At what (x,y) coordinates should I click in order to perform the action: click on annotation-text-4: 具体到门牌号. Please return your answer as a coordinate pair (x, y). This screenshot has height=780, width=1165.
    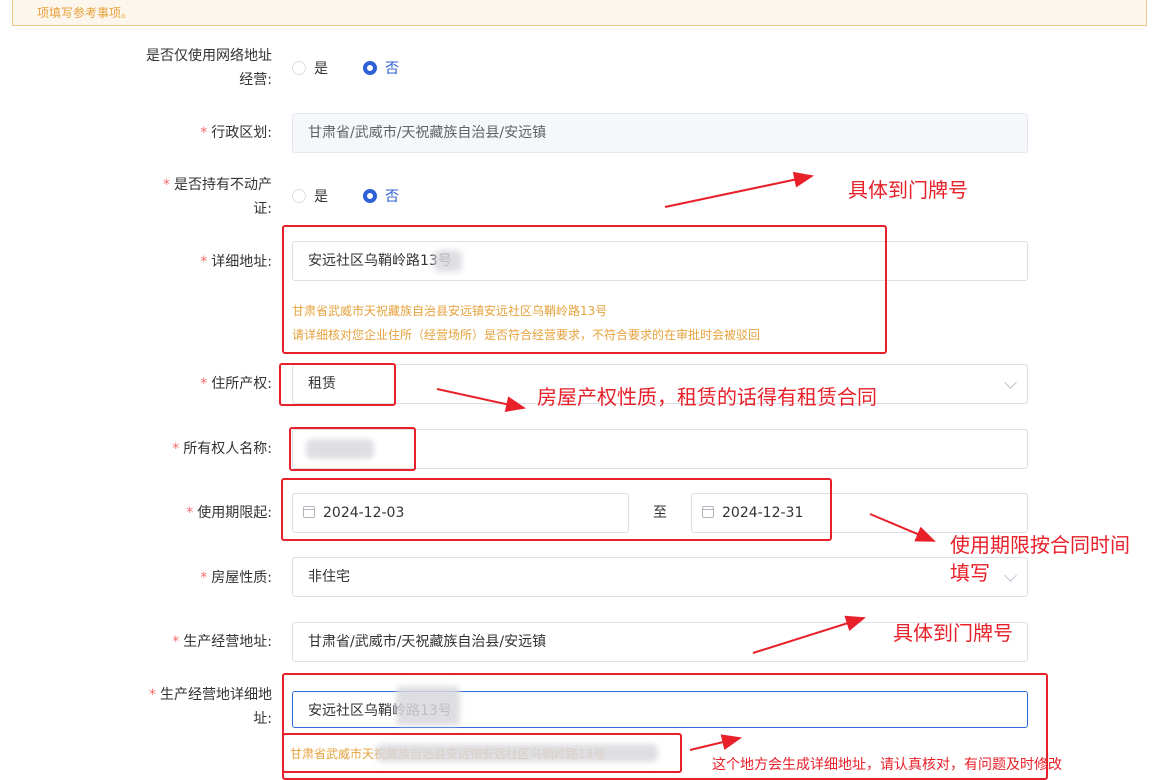
    Looking at the image, I should click on (953, 633).